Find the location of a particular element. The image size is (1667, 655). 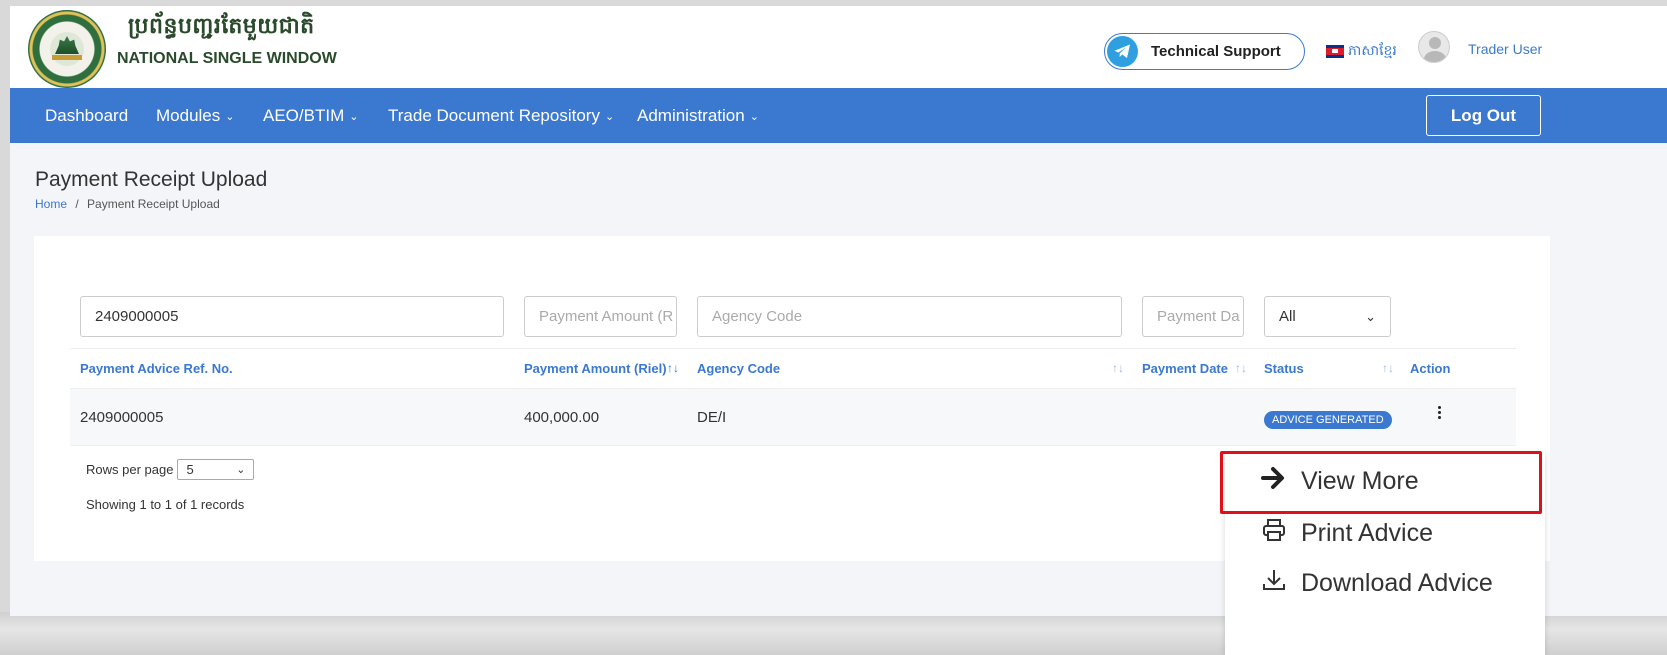

technical-support-label: Technical Support is located at coordinates (1216, 51).